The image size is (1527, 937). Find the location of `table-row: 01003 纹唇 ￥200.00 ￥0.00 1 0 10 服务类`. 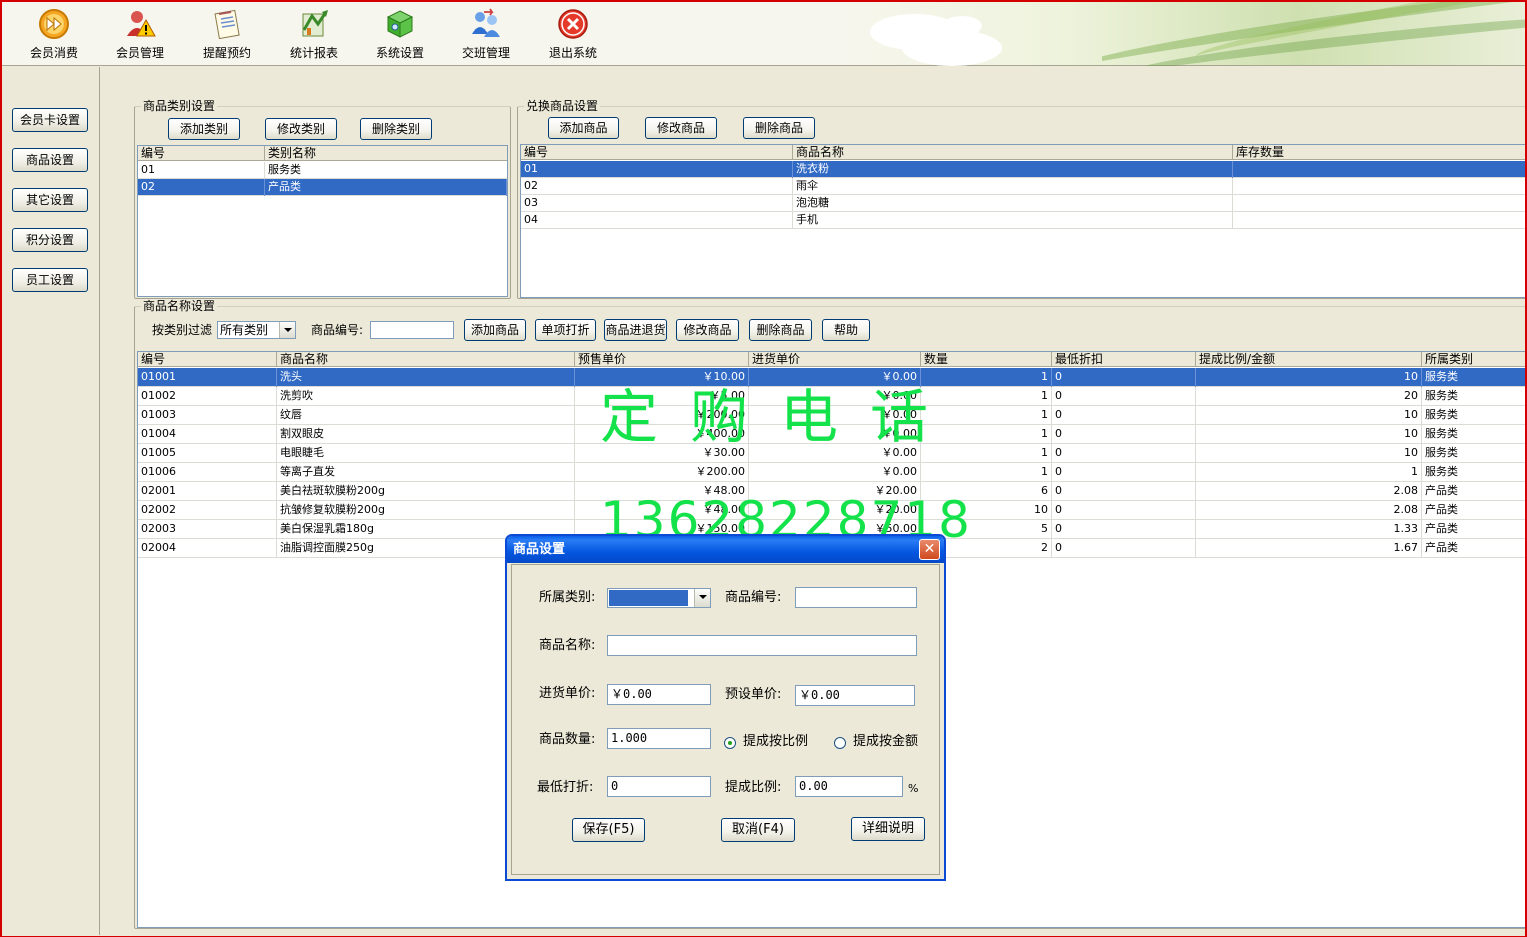

table-row: 01003 纹唇 ￥200.00 ￥0.00 1 0 10 服务类 is located at coordinates (832, 415).